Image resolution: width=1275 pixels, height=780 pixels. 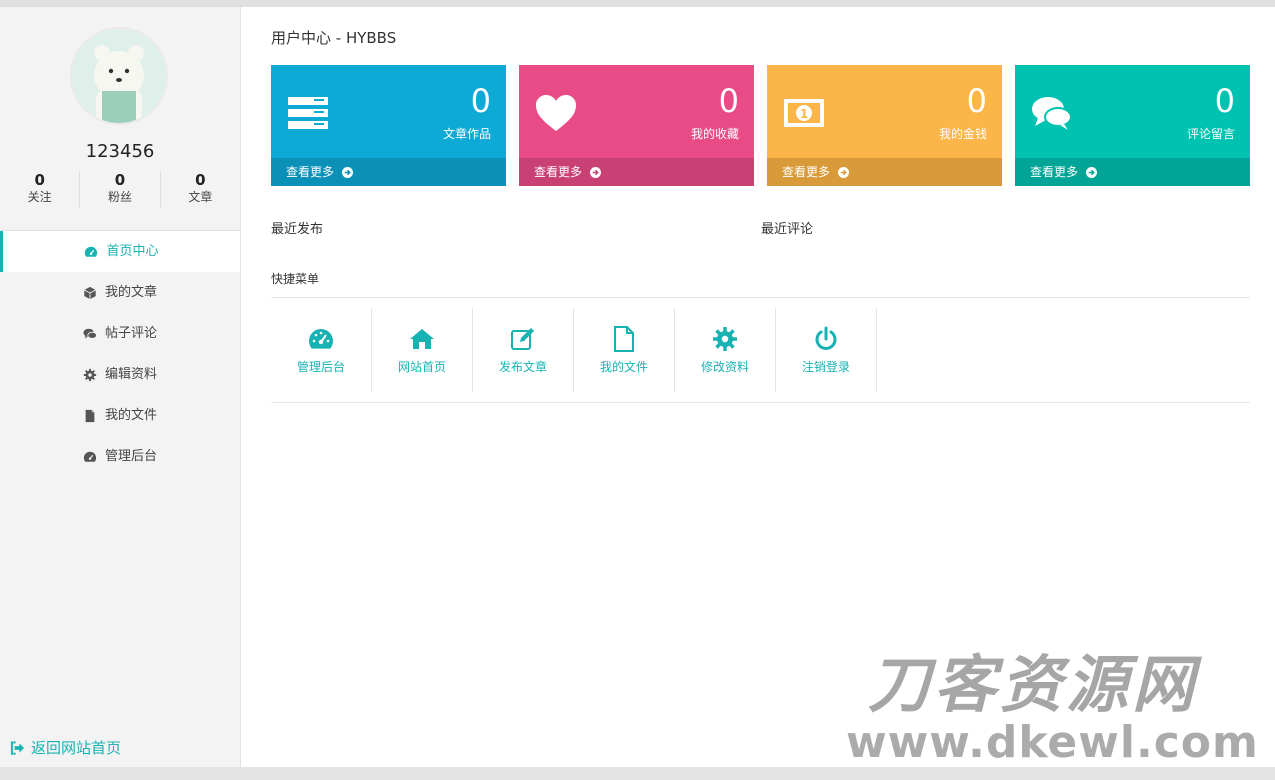 I want to click on watermark-text: 刀客资源网, so click(x=1033, y=684).